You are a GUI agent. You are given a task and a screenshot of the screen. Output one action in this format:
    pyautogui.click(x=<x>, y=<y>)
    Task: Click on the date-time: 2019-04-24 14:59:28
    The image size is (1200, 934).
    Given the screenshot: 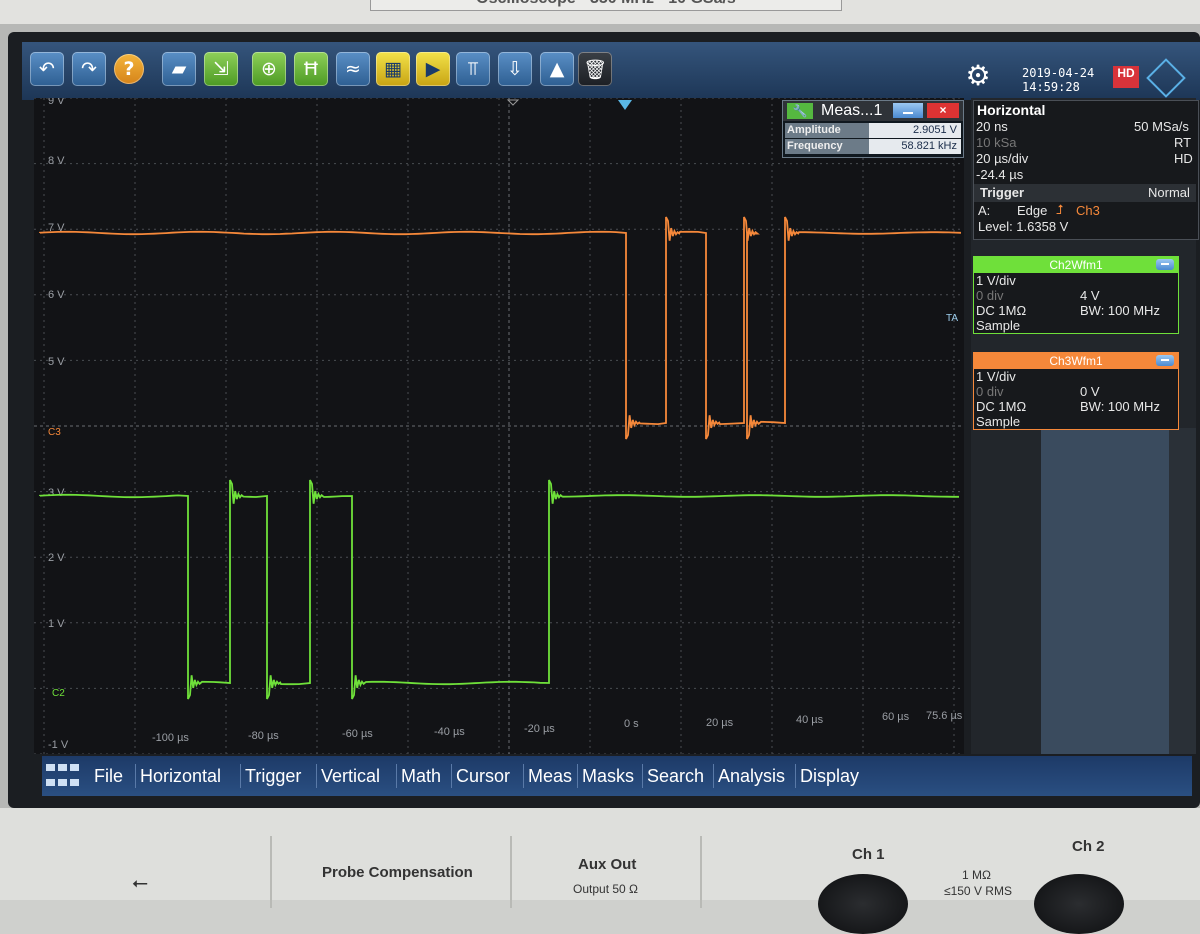 What is the action you would take?
    pyautogui.click(x=1058, y=80)
    